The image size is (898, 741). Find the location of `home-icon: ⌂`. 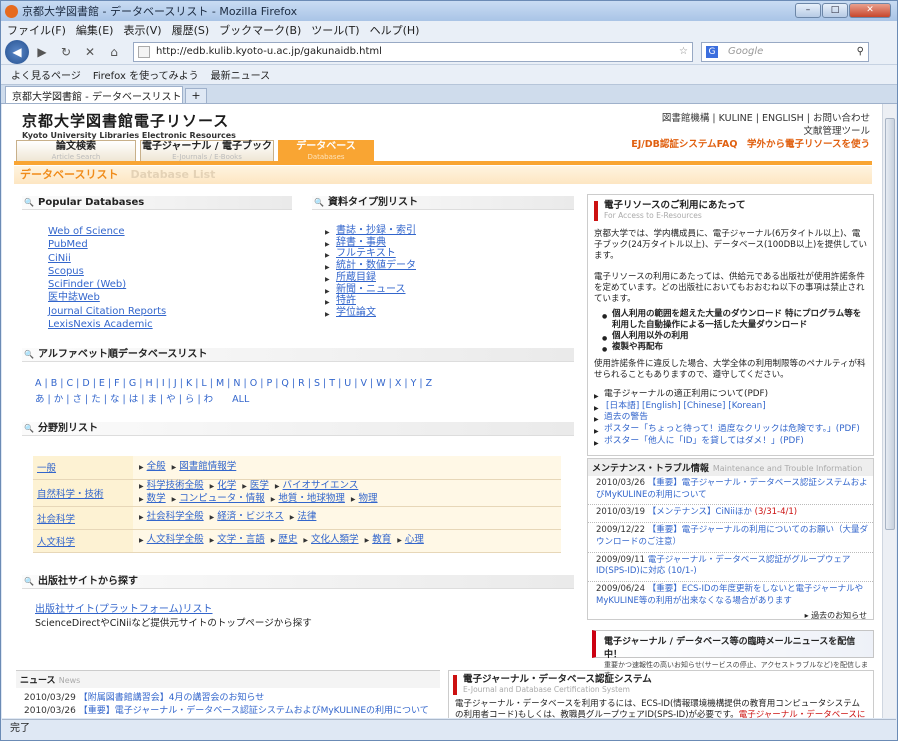

home-icon: ⌂ is located at coordinates (114, 52).